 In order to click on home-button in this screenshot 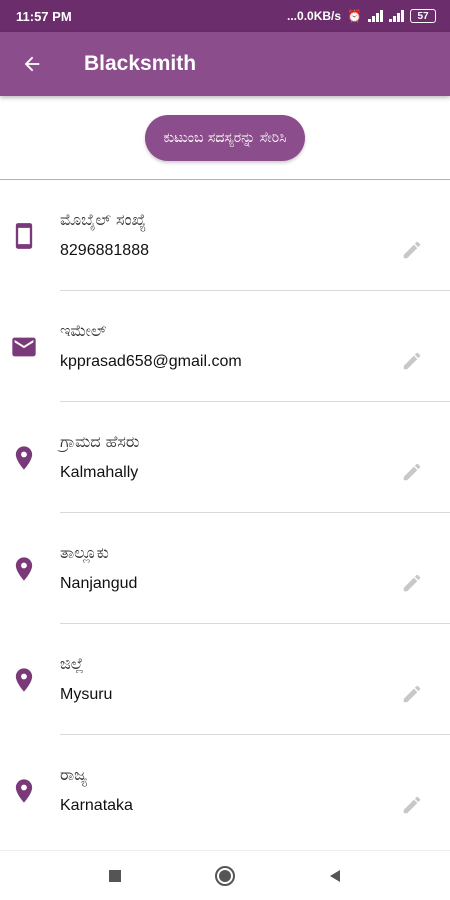, I will do `click(225, 876)`.